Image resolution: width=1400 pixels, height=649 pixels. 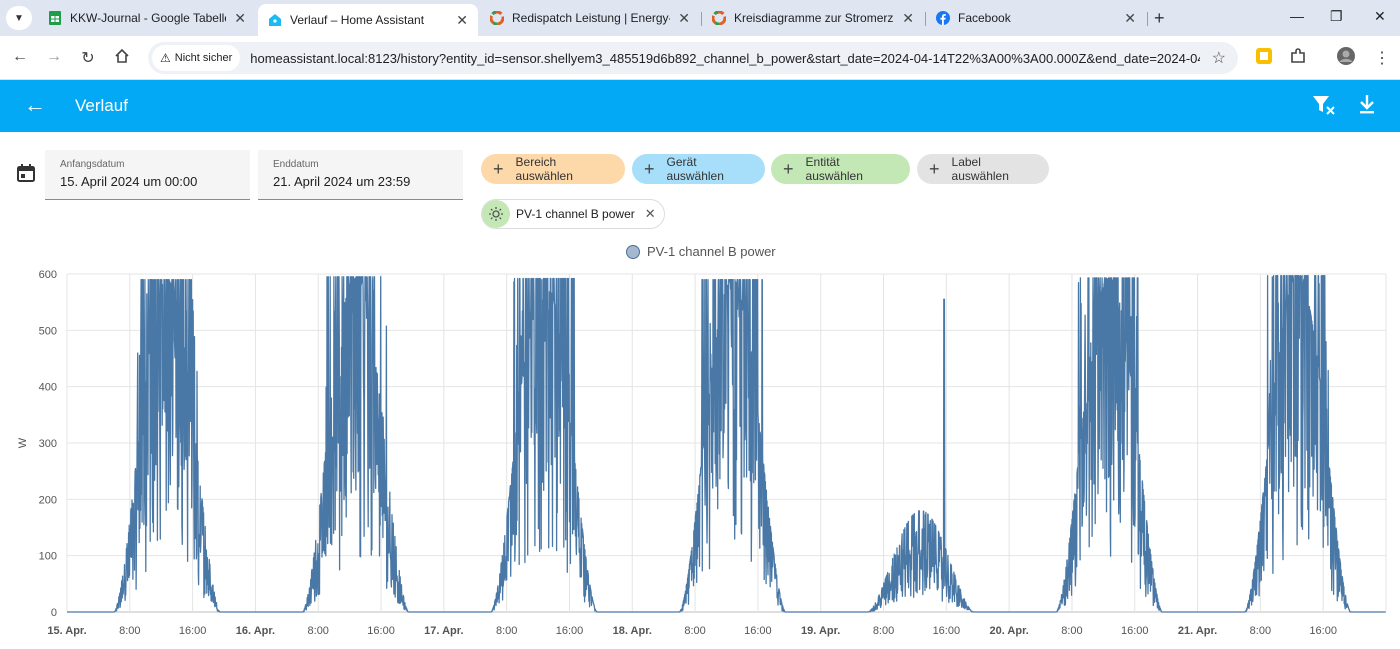 I want to click on maximize-button: ❐, so click(x=1336, y=16).